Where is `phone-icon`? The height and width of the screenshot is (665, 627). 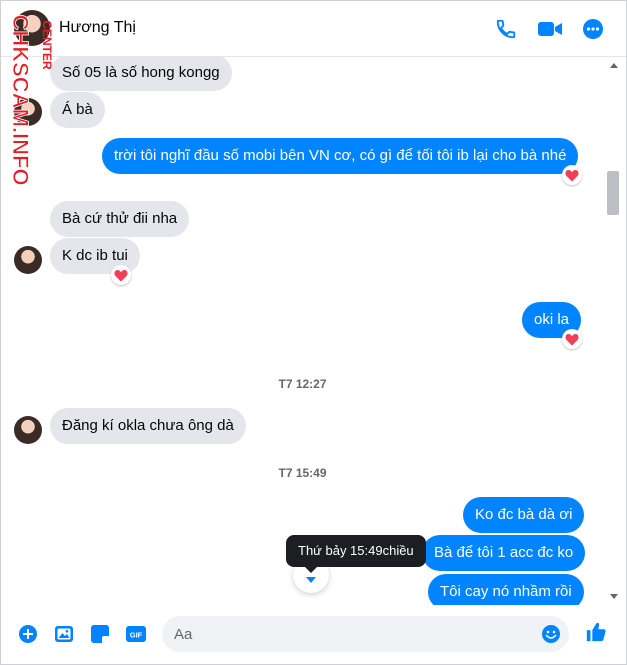 phone-icon is located at coordinates (506, 29).